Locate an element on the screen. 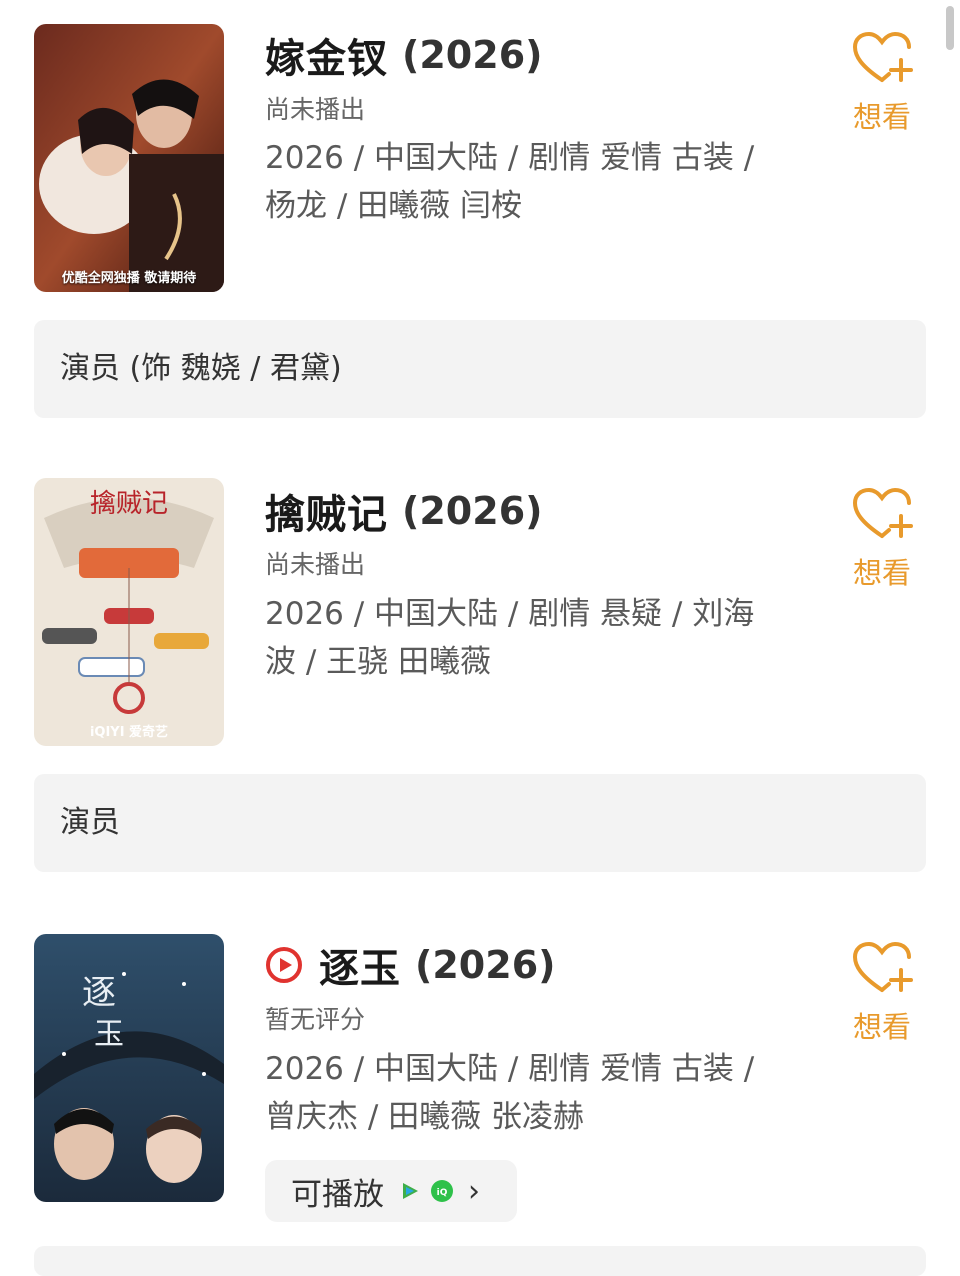 This screenshot has width=960, height=1276. svg-text: 玉 is located at coordinates (109, 1034).